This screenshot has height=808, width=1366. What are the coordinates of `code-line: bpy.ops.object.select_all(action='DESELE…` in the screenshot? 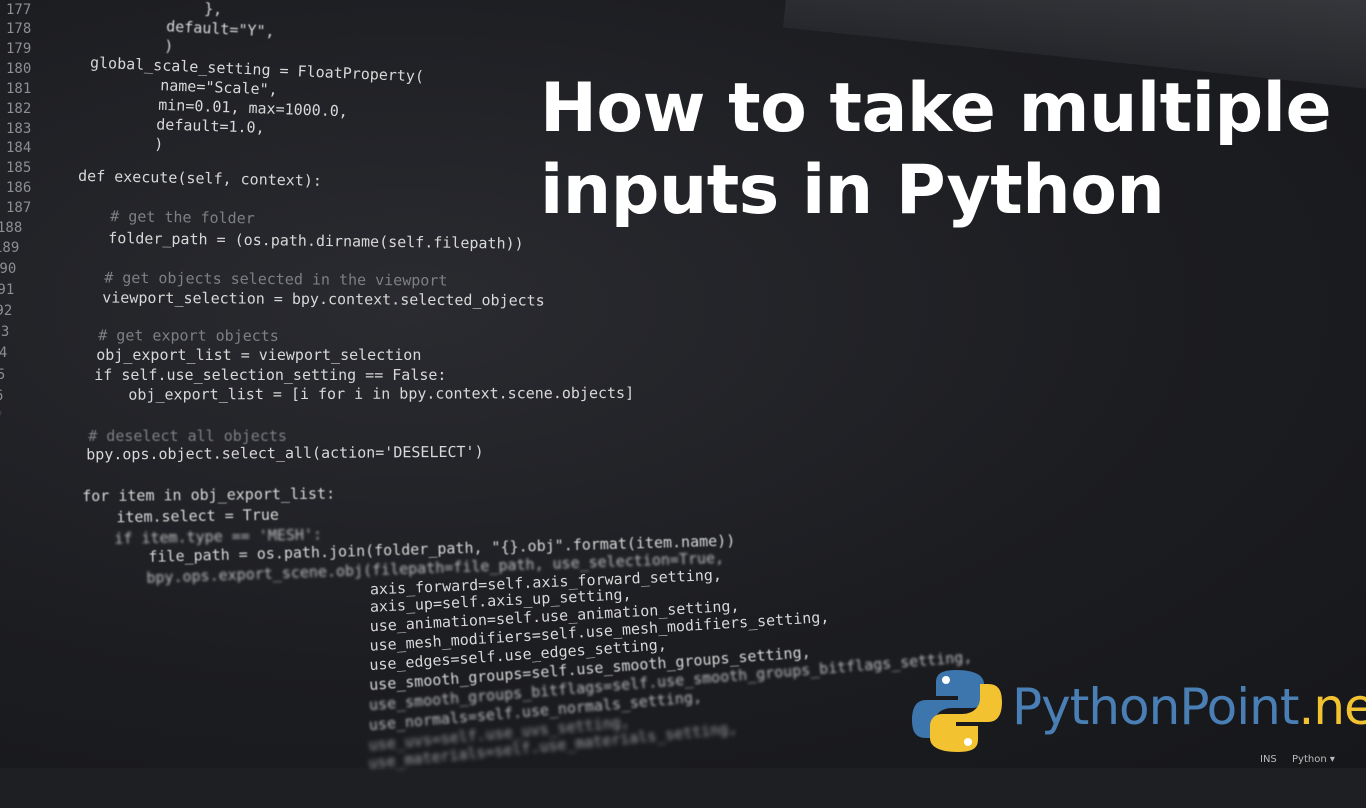 It's located at (248, 453).